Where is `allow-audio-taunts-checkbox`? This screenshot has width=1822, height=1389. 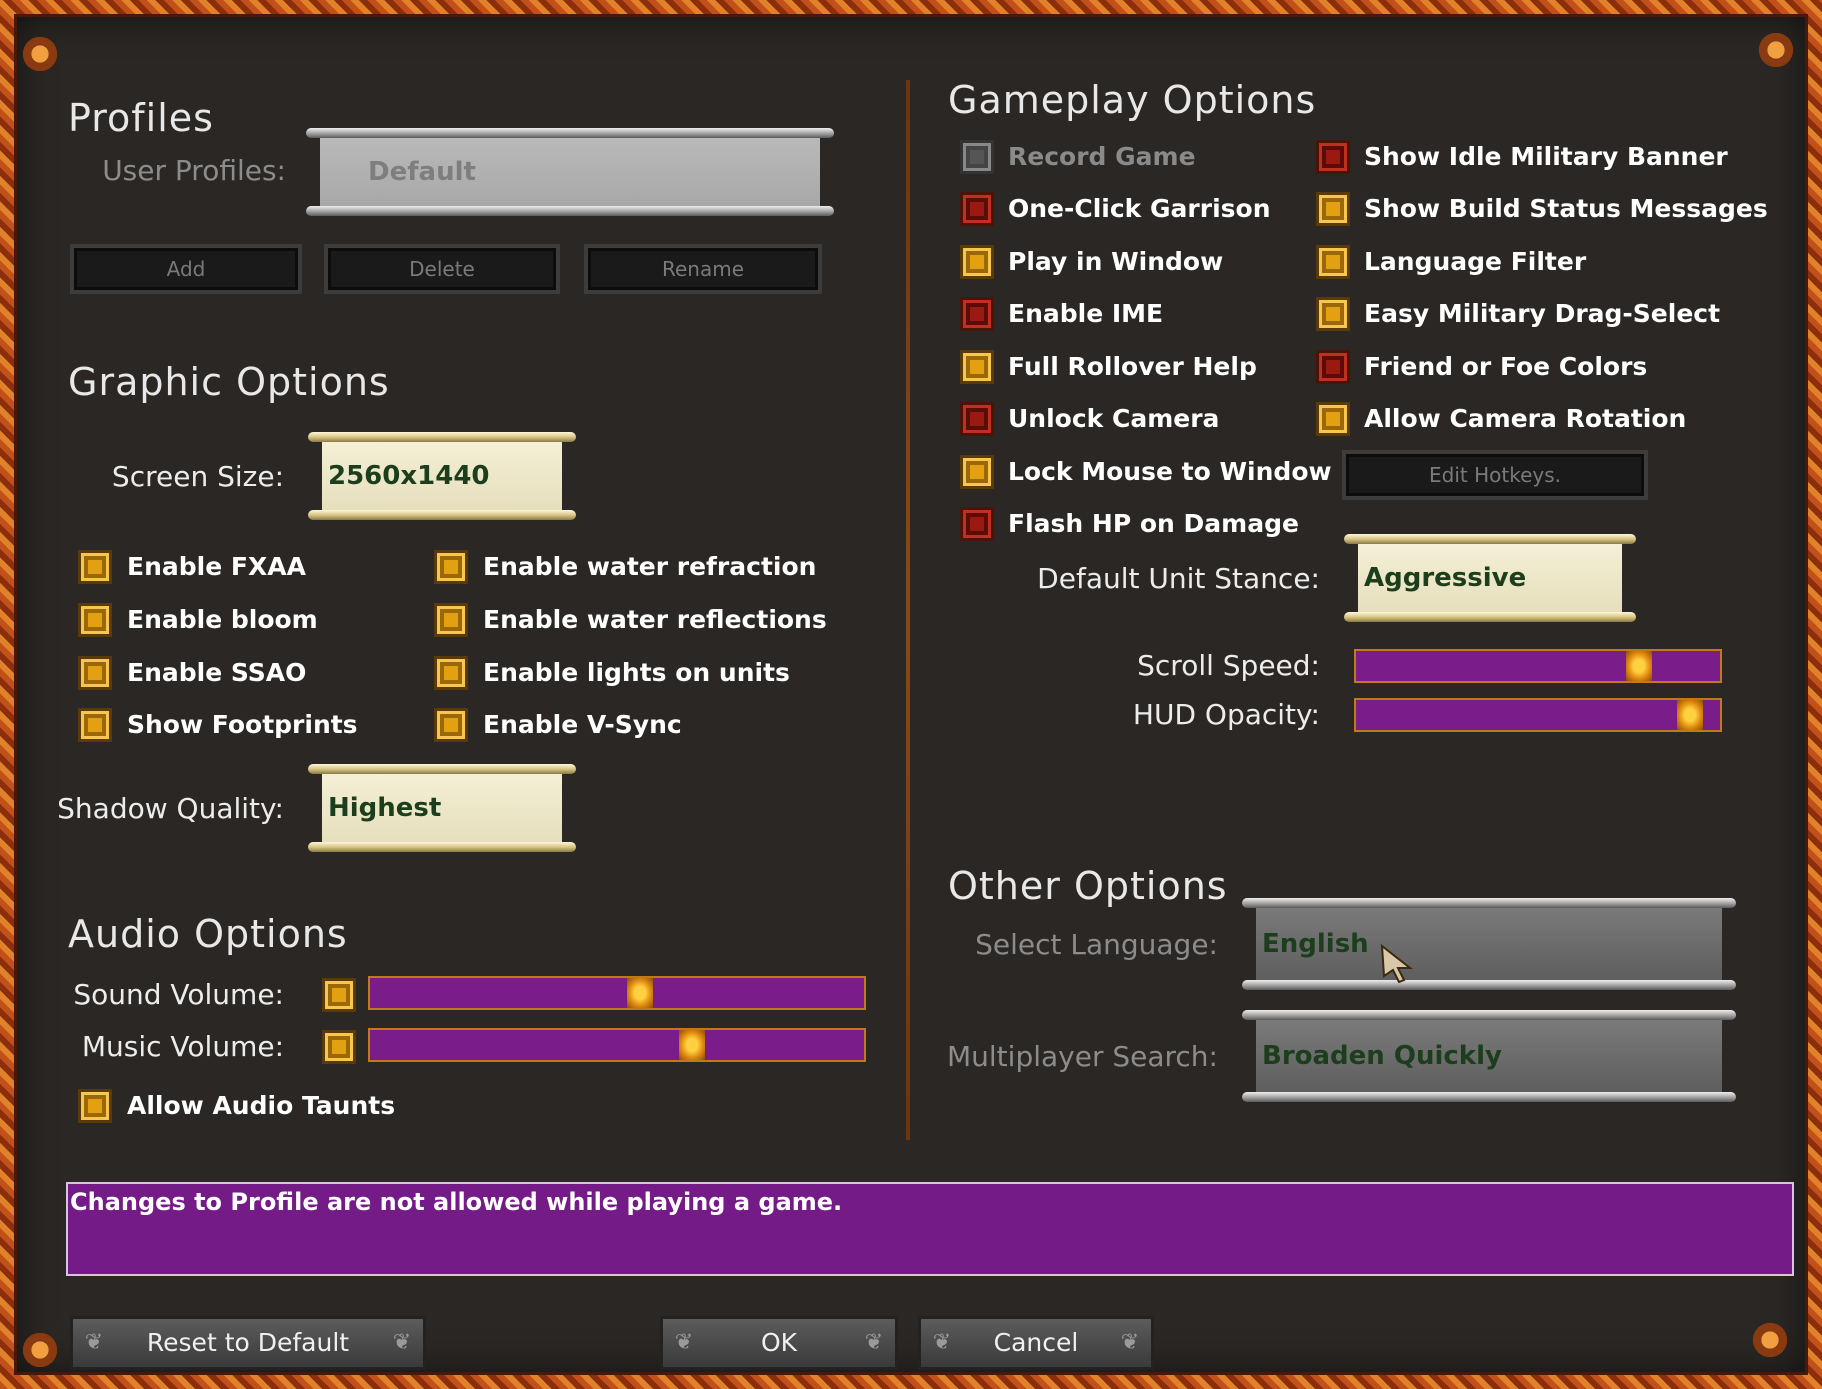 allow-audio-taunts-checkbox is located at coordinates (95, 1106).